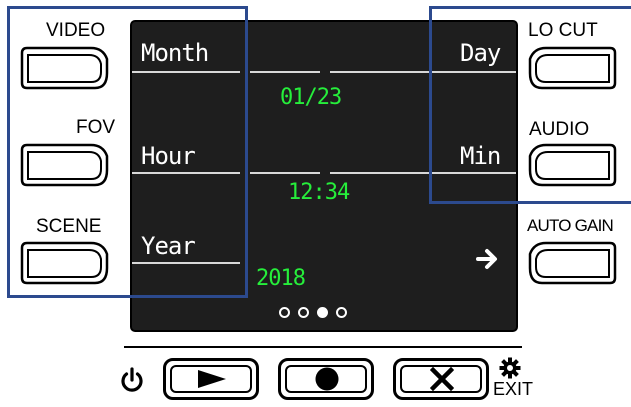 This screenshot has width=631, height=407. I want to click on close-button, so click(441, 379).